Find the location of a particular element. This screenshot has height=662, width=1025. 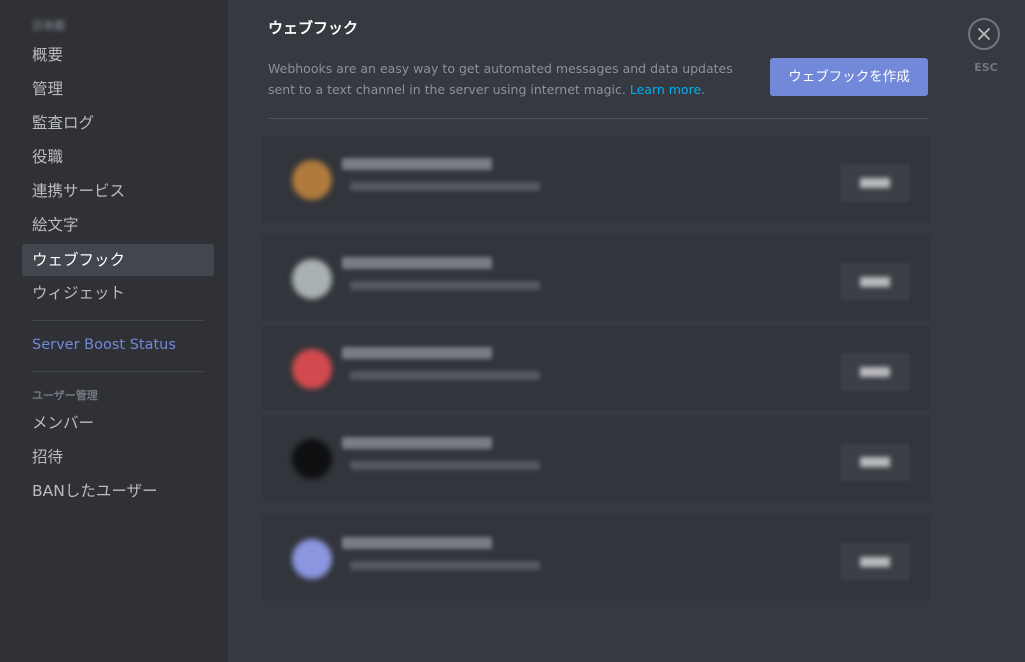

learn-more-link: Learn more is located at coordinates (665, 89).